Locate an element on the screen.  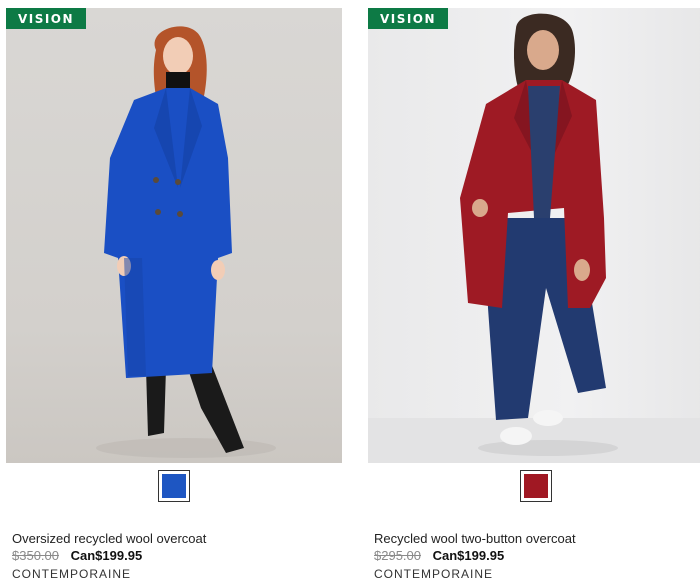
product-name: Recycled wool two-button overcoat is located at coordinates (475, 538).